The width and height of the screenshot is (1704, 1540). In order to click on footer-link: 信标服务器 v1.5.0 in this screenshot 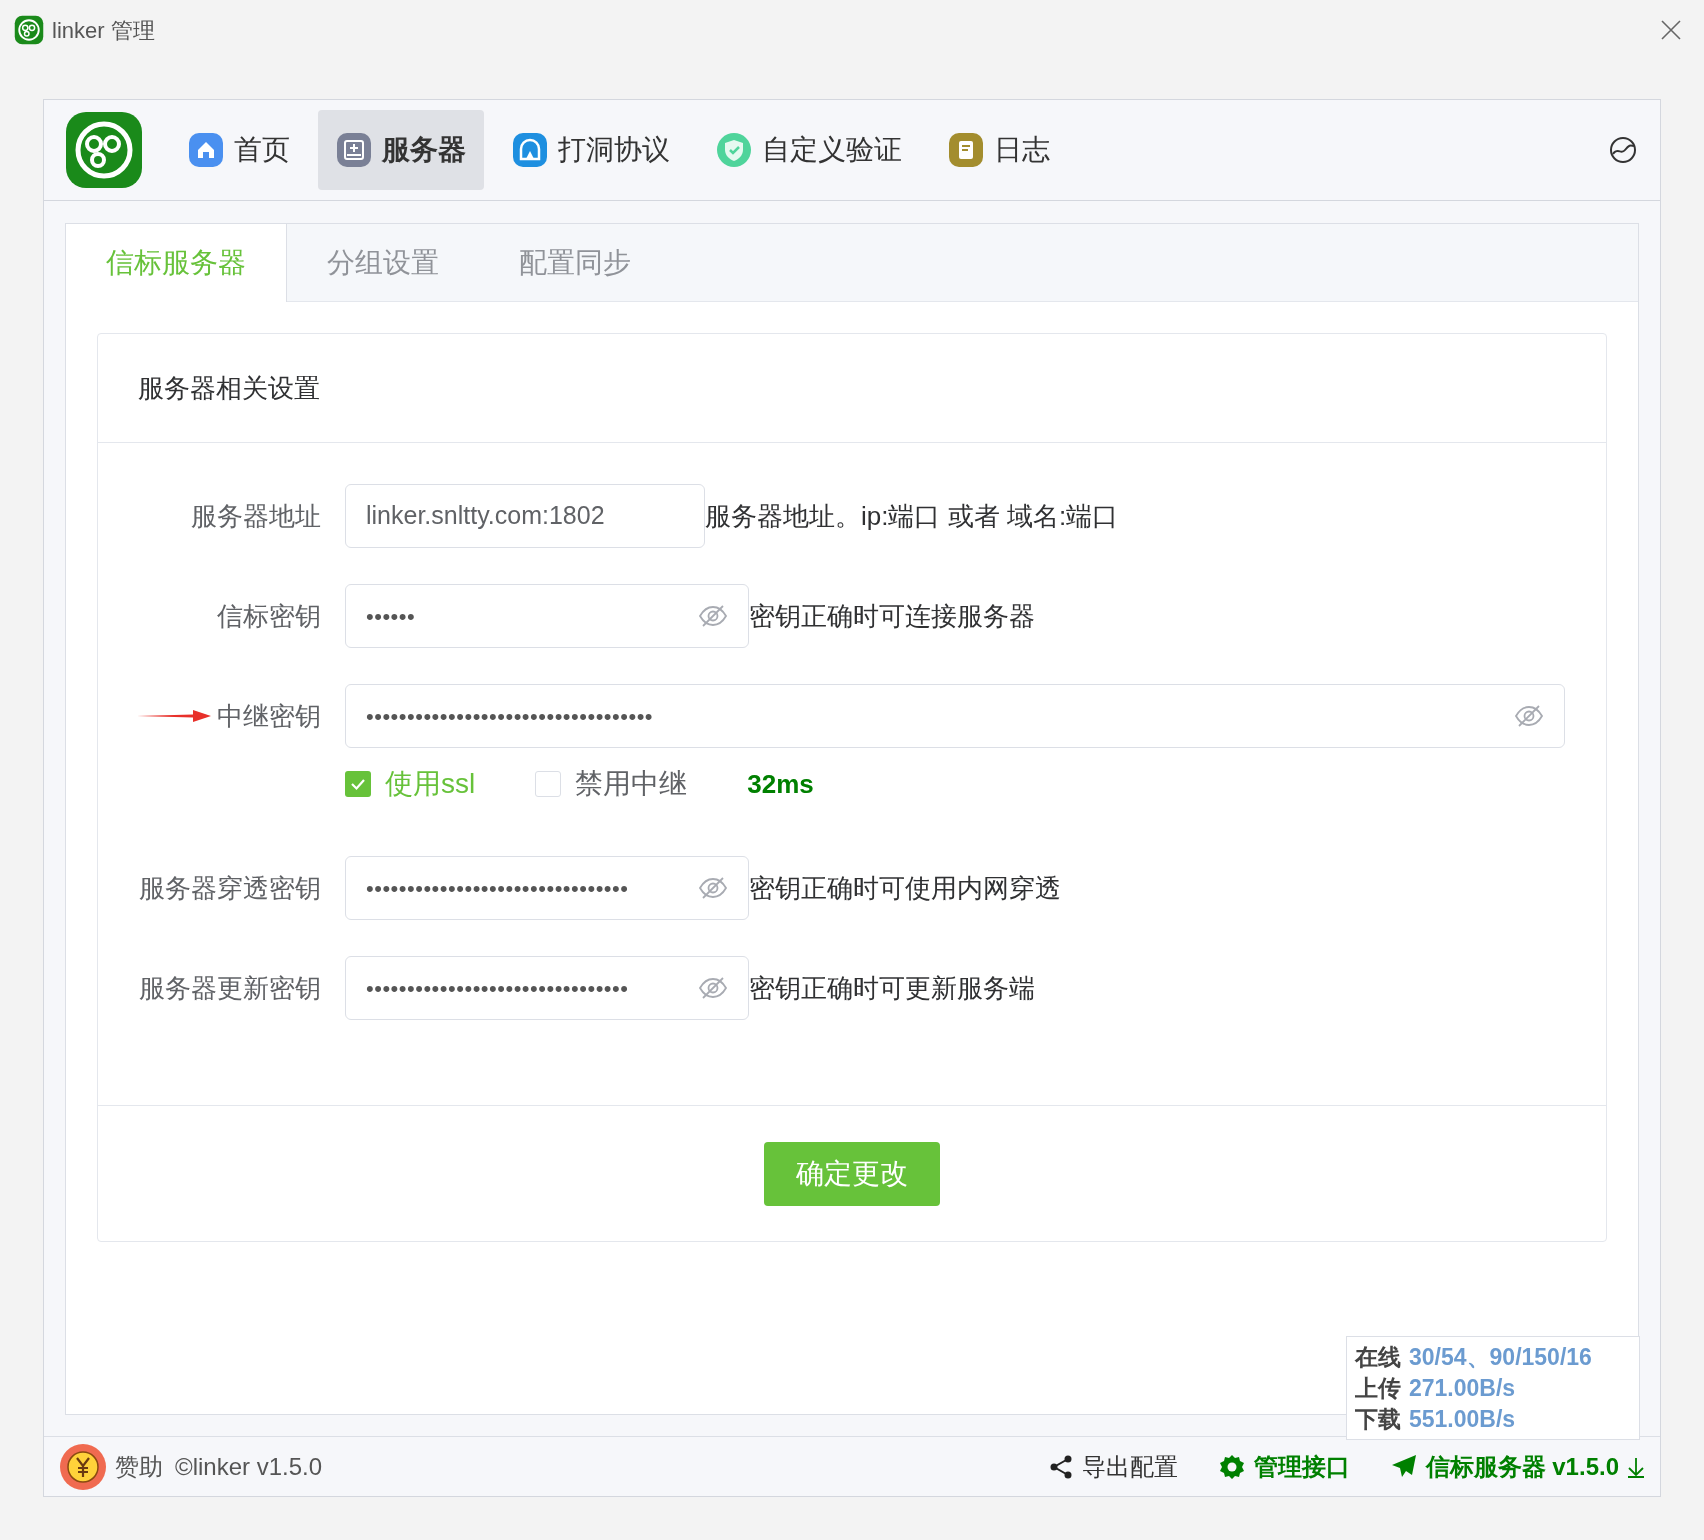, I will do `click(1517, 1466)`.